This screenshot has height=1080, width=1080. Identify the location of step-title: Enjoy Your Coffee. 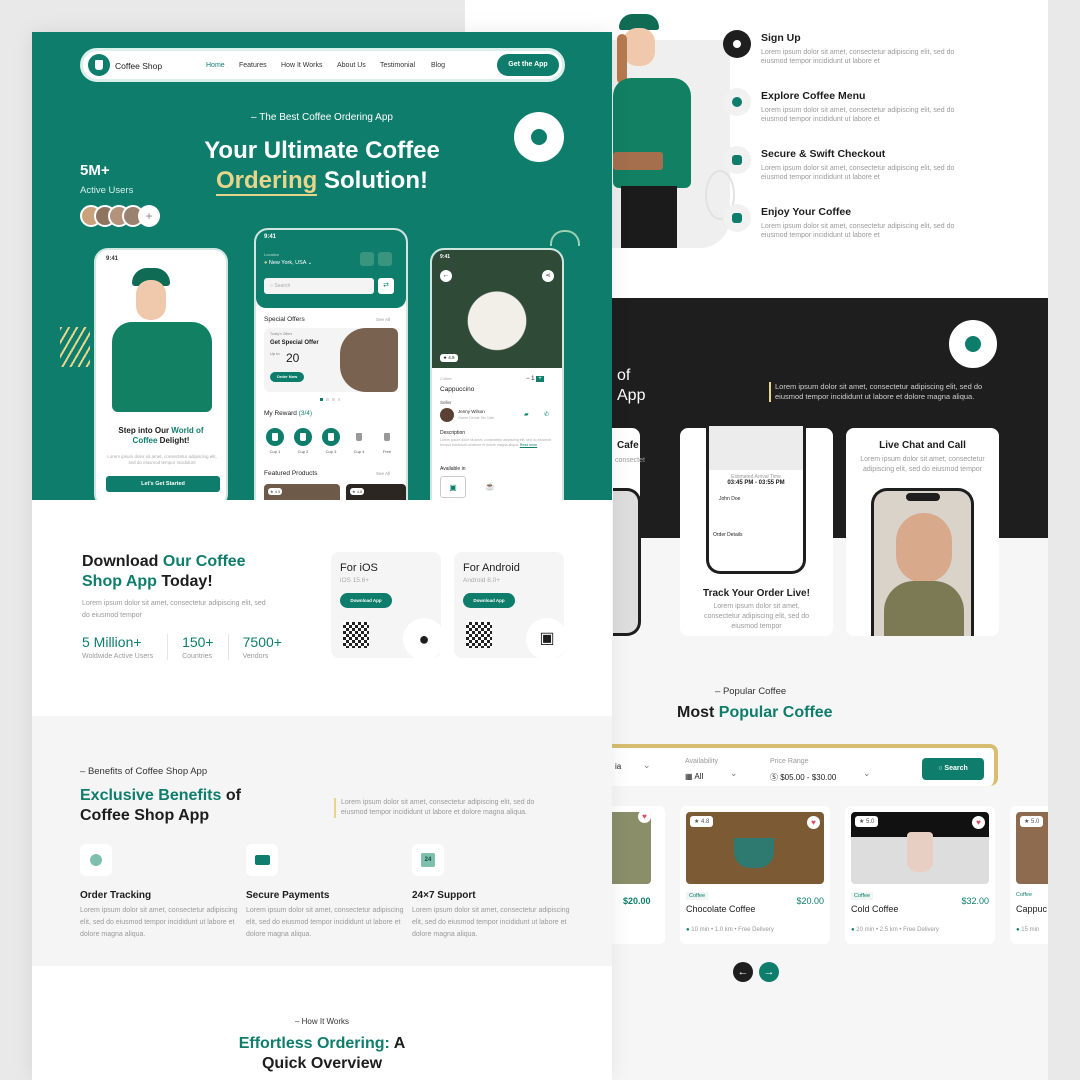
(806, 212).